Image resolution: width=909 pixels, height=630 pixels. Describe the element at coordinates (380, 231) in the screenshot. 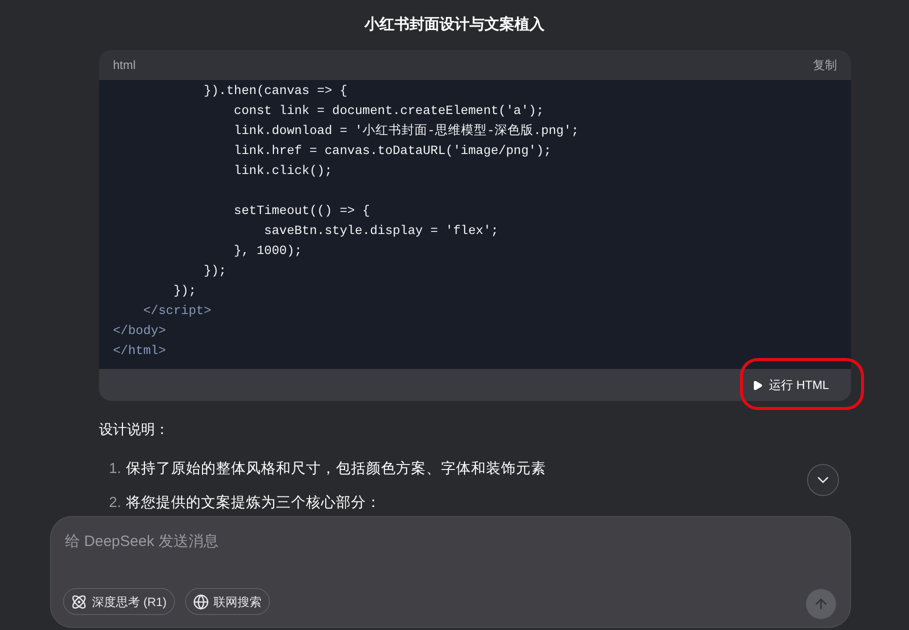

I see `code-line: saveBtn.style.display = 'flex';` at that location.